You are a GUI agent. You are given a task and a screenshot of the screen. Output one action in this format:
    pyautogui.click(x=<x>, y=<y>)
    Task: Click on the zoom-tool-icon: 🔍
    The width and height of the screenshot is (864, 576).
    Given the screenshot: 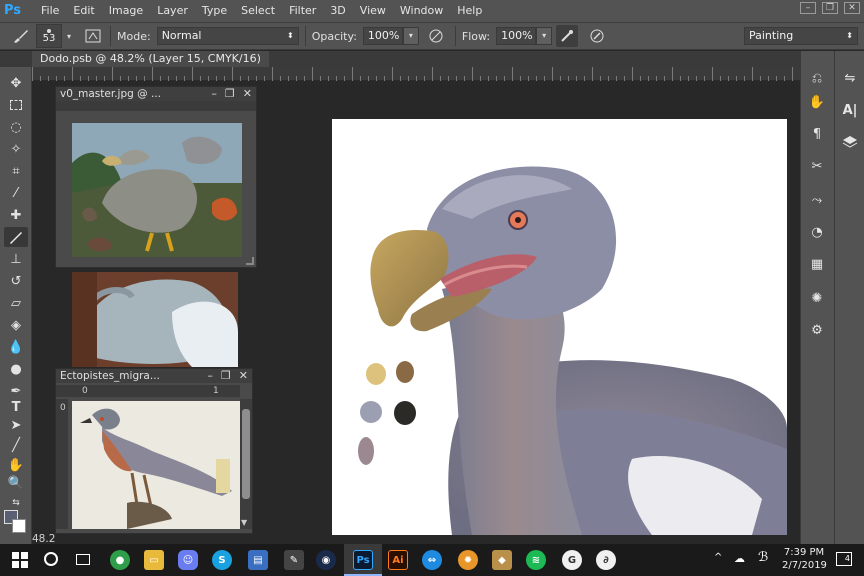 What is the action you would take?
    pyautogui.click(x=16, y=483)
    